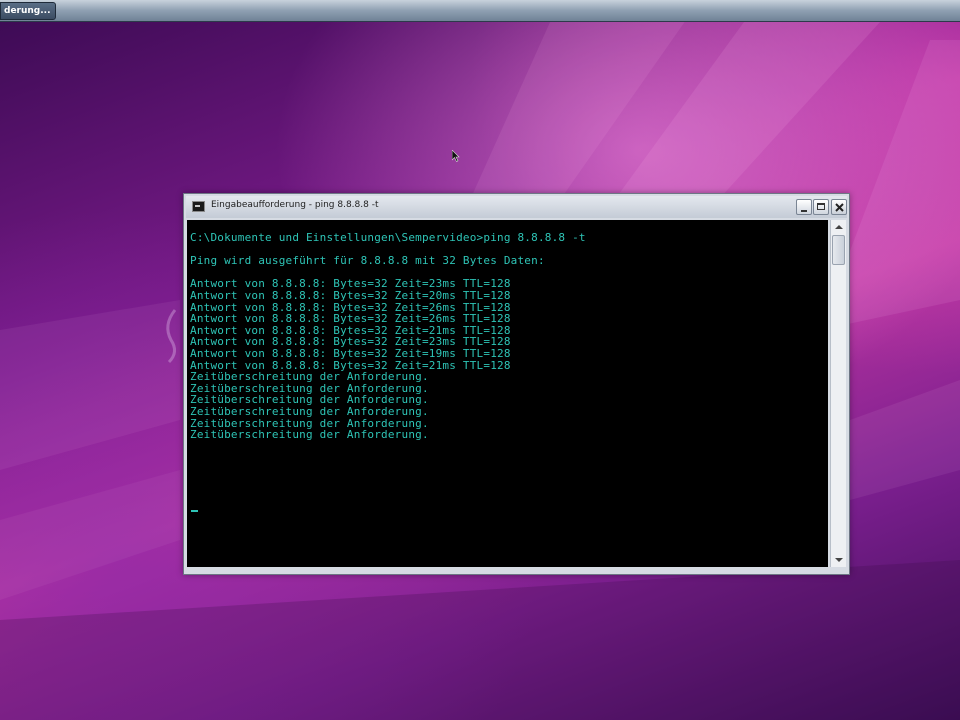 The image size is (960, 720). Describe the element at coordinates (838, 250) in the screenshot. I see `scrollbar-thumb` at that location.